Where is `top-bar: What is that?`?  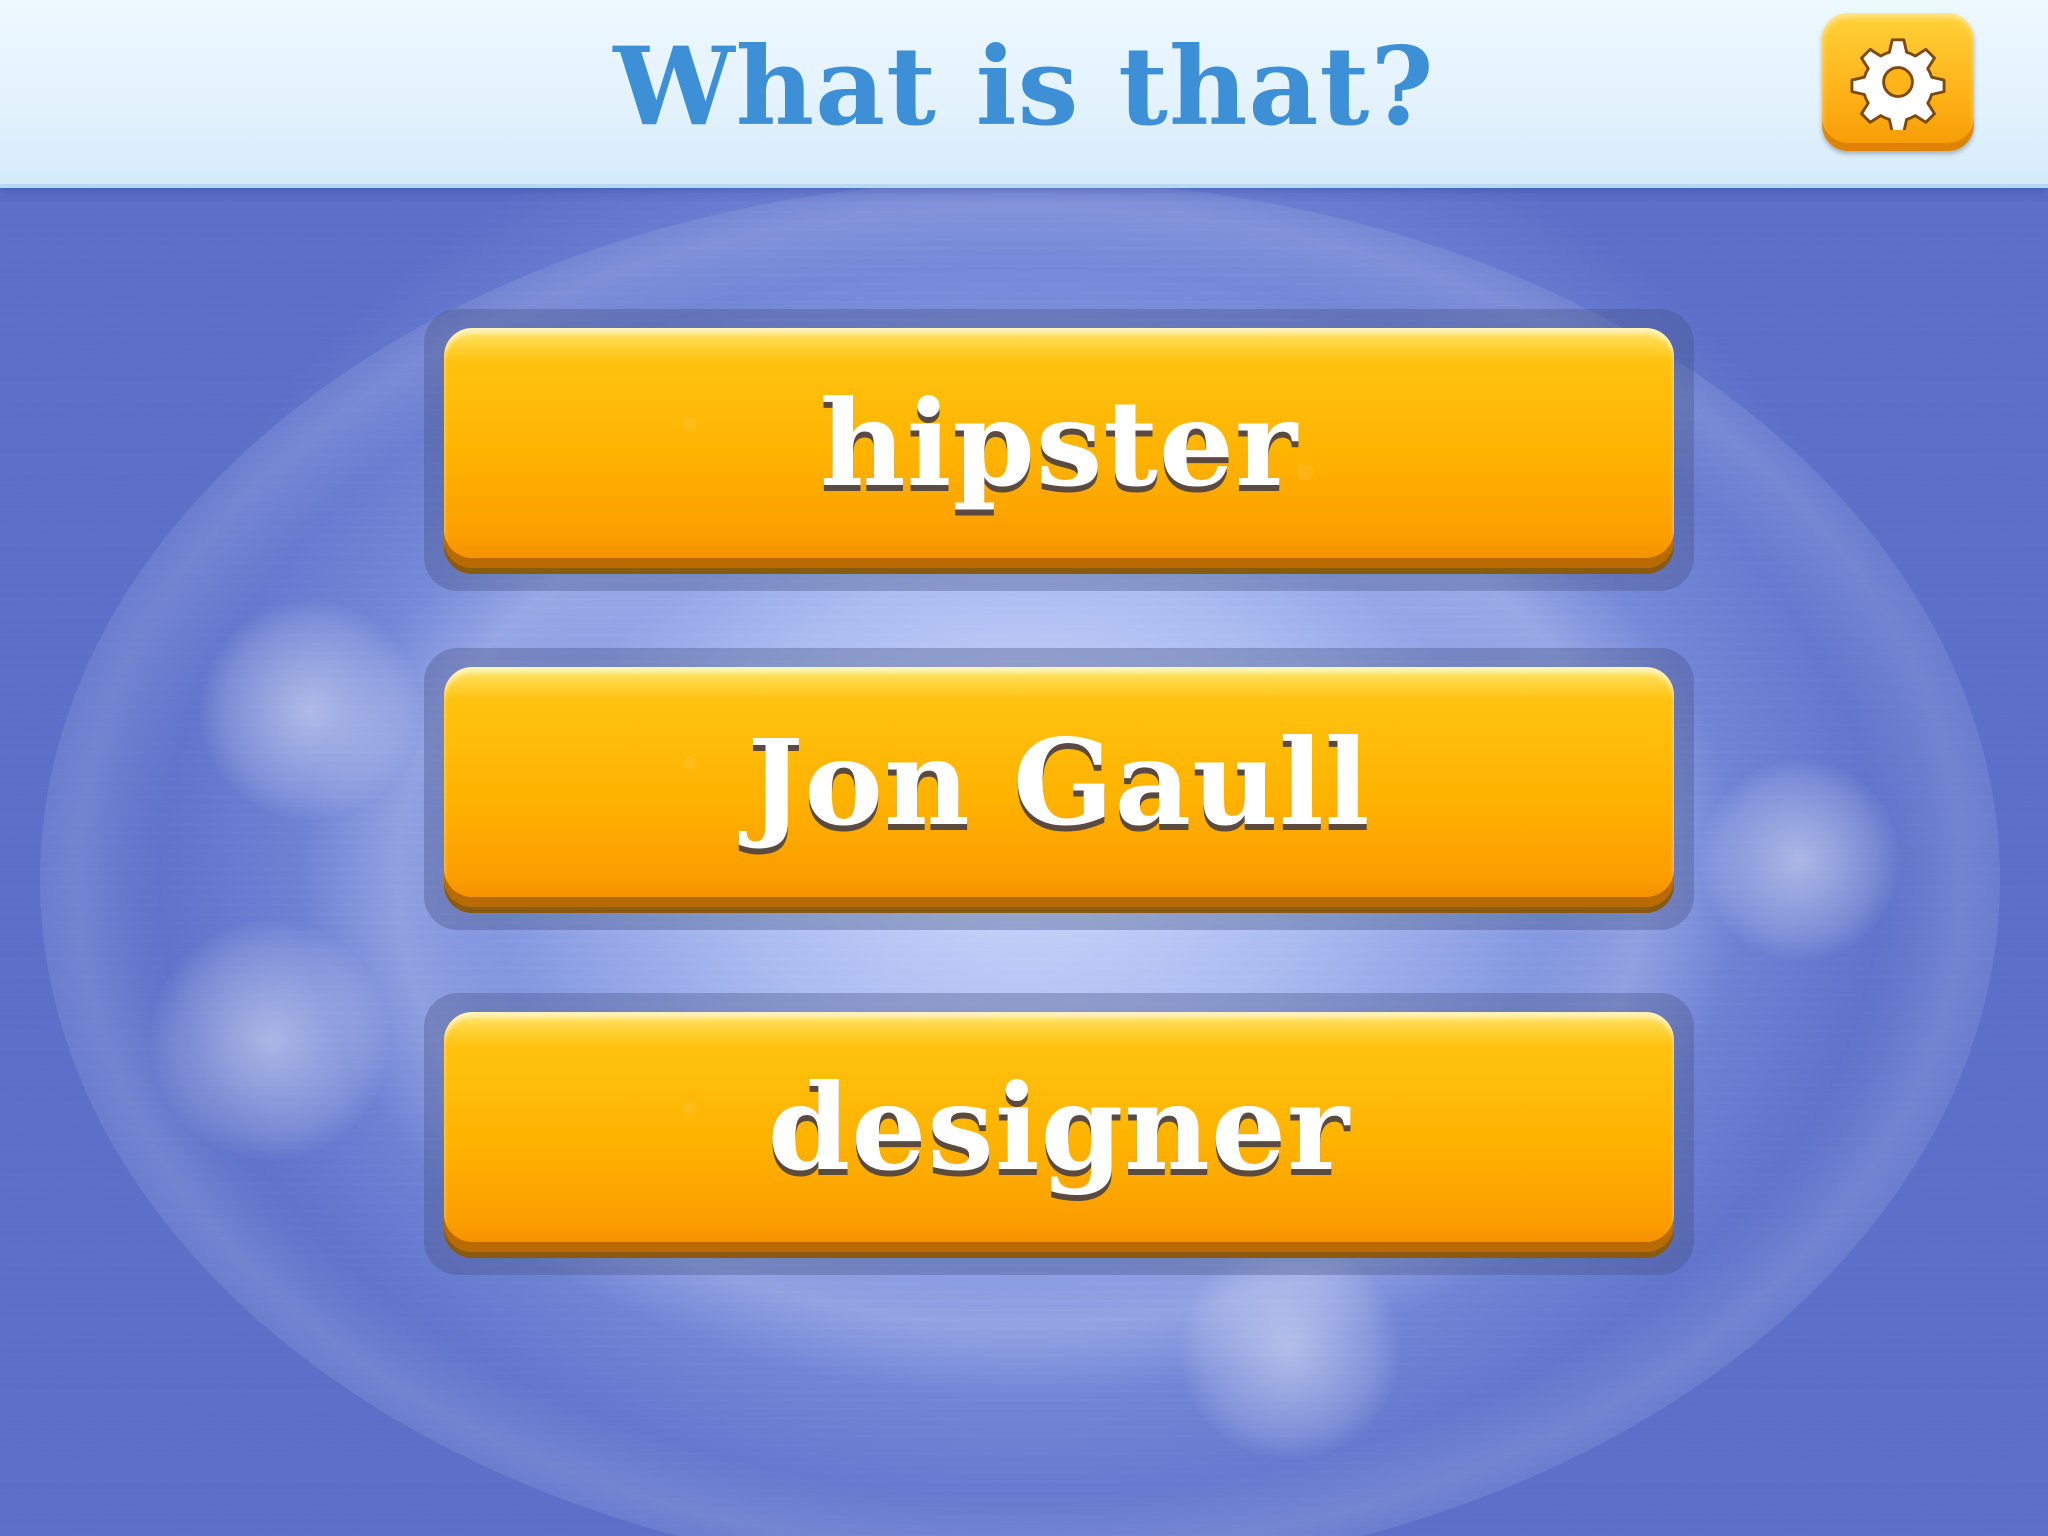 top-bar: What is that? is located at coordinates (1024, 94).